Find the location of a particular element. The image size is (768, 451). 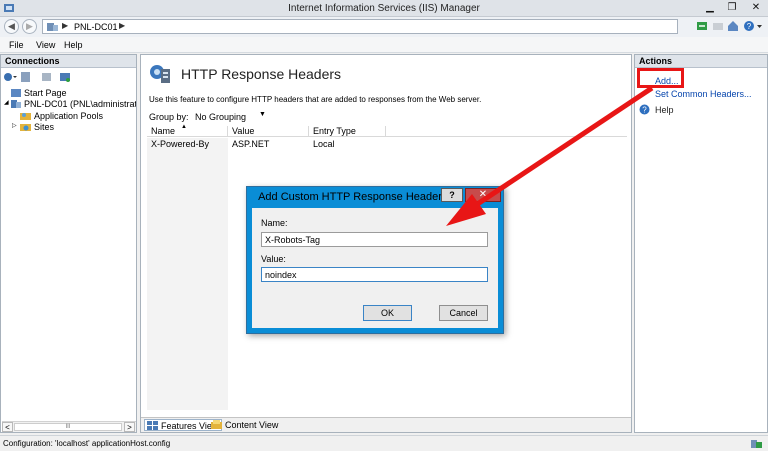

refresh-icon is located at coordinates (702, 26).